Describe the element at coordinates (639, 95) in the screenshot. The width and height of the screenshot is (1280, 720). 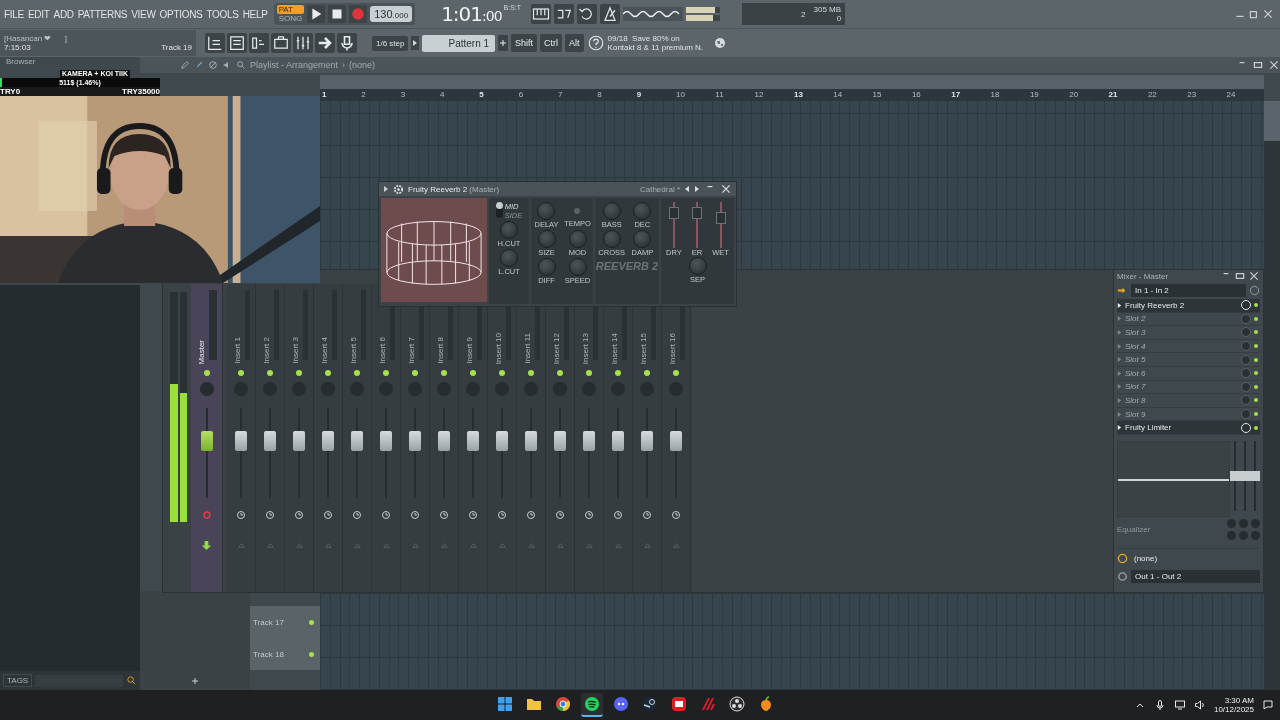
I see `bar-number: 9` at that location.